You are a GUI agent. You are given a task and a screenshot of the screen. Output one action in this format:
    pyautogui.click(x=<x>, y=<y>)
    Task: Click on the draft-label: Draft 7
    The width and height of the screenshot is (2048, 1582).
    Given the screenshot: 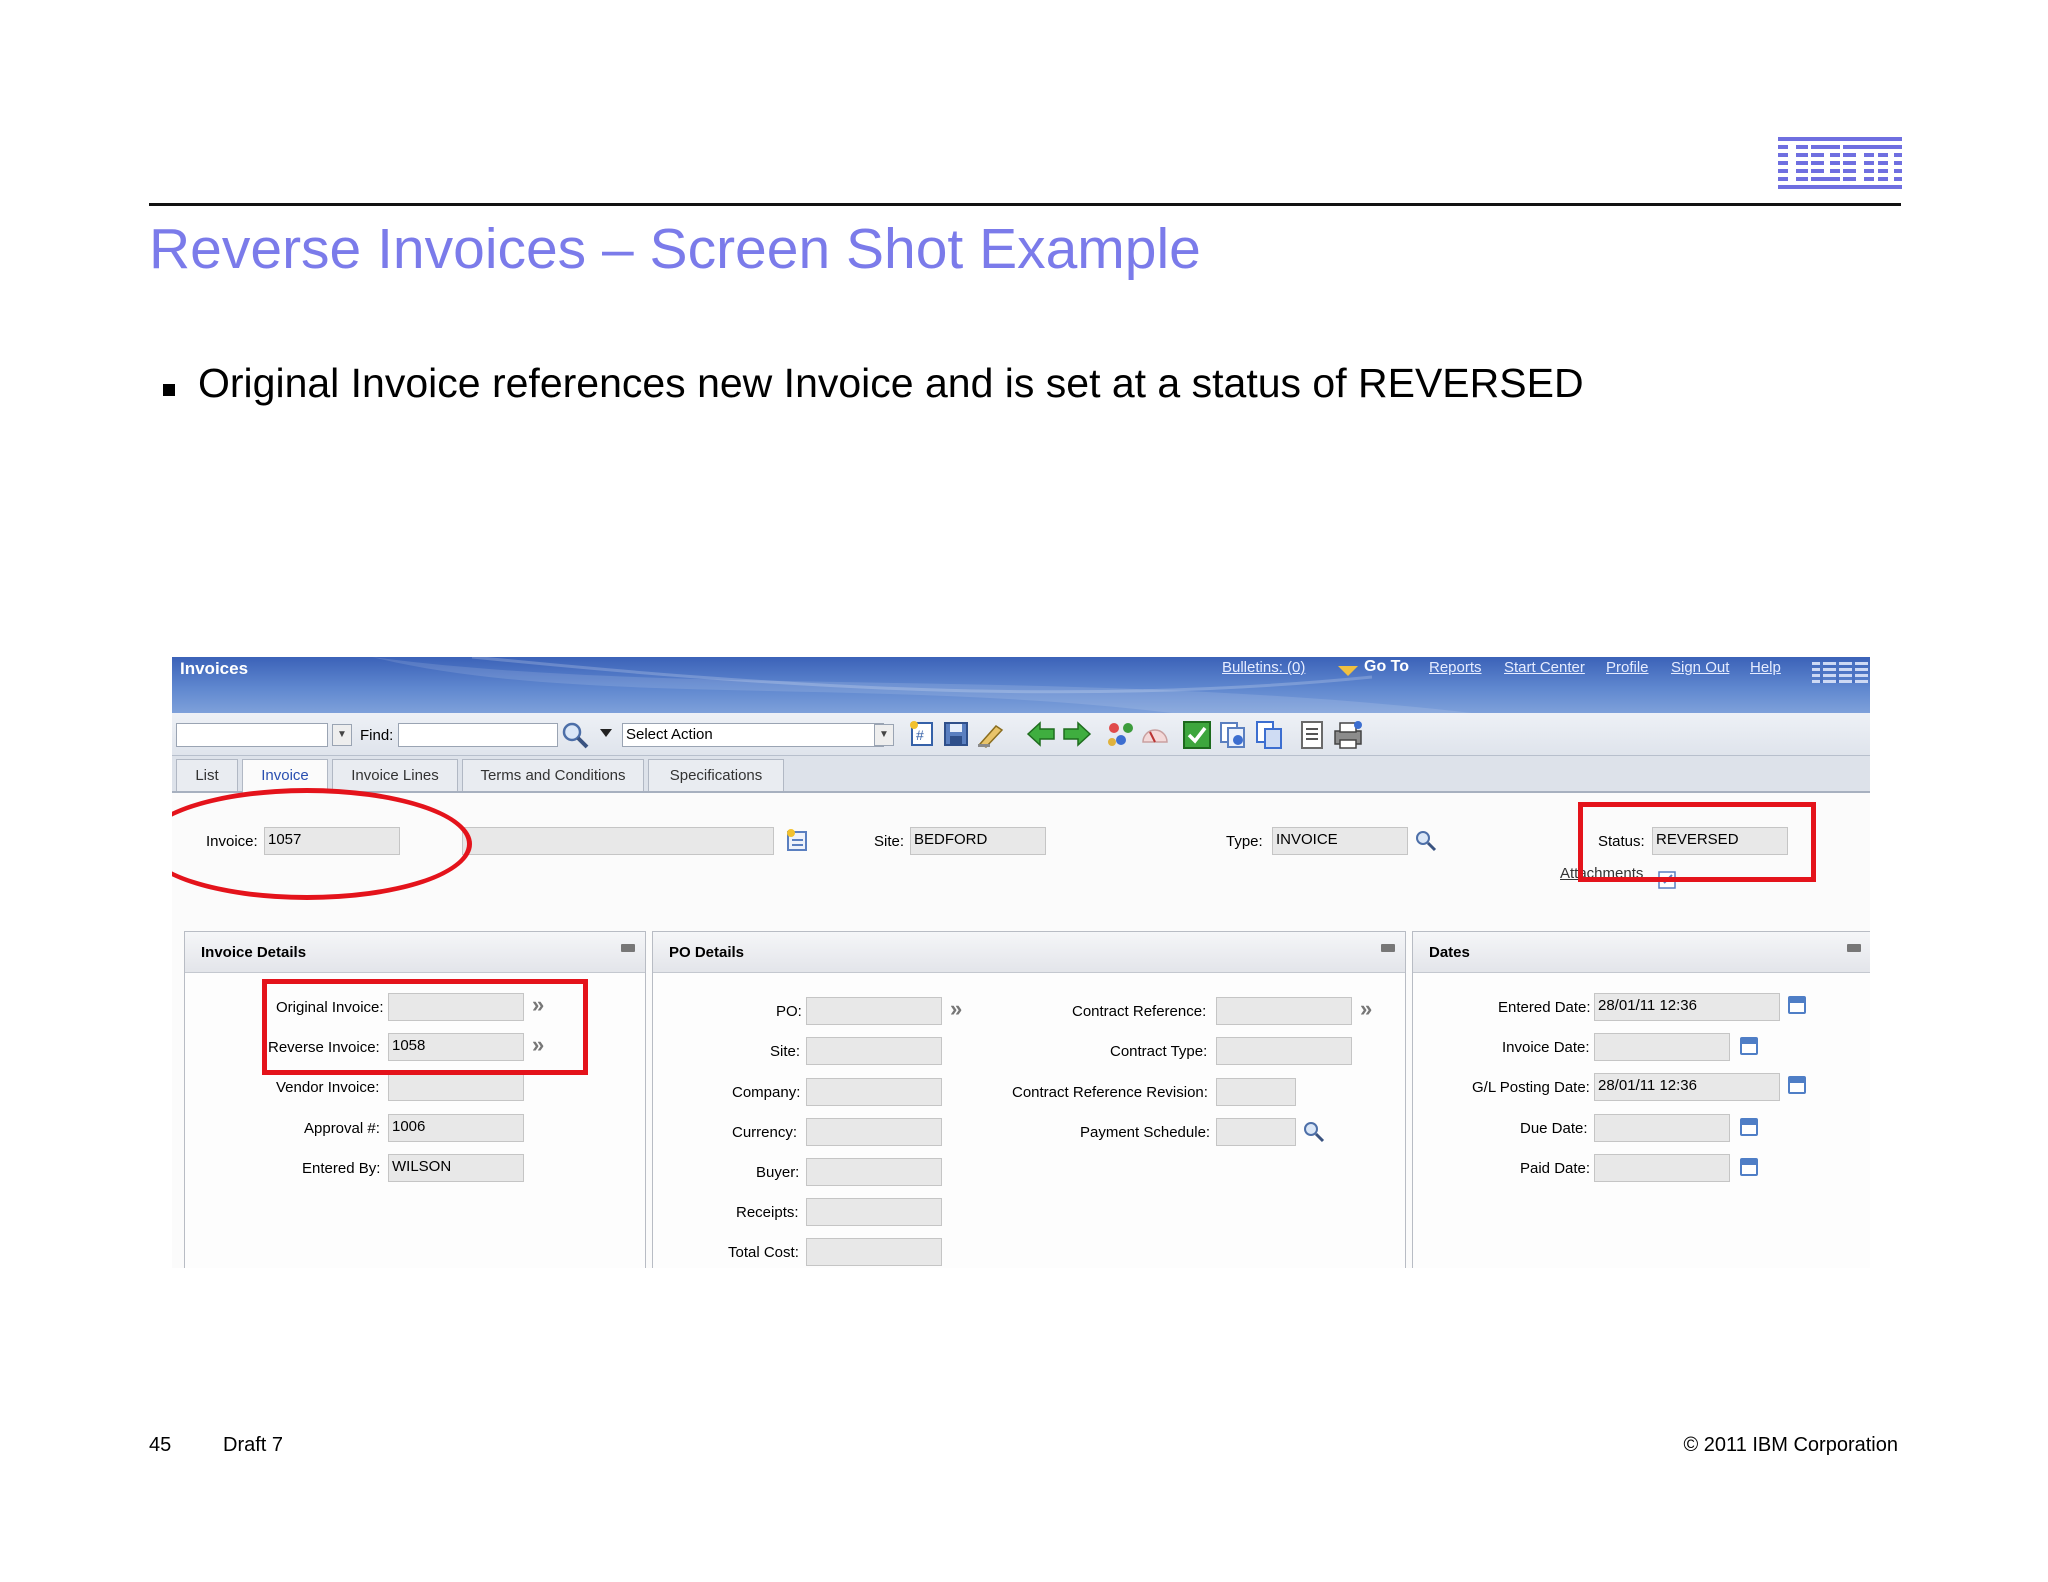 What is the action you would take?
    pyautogui.click(x=253, y=1445)
    